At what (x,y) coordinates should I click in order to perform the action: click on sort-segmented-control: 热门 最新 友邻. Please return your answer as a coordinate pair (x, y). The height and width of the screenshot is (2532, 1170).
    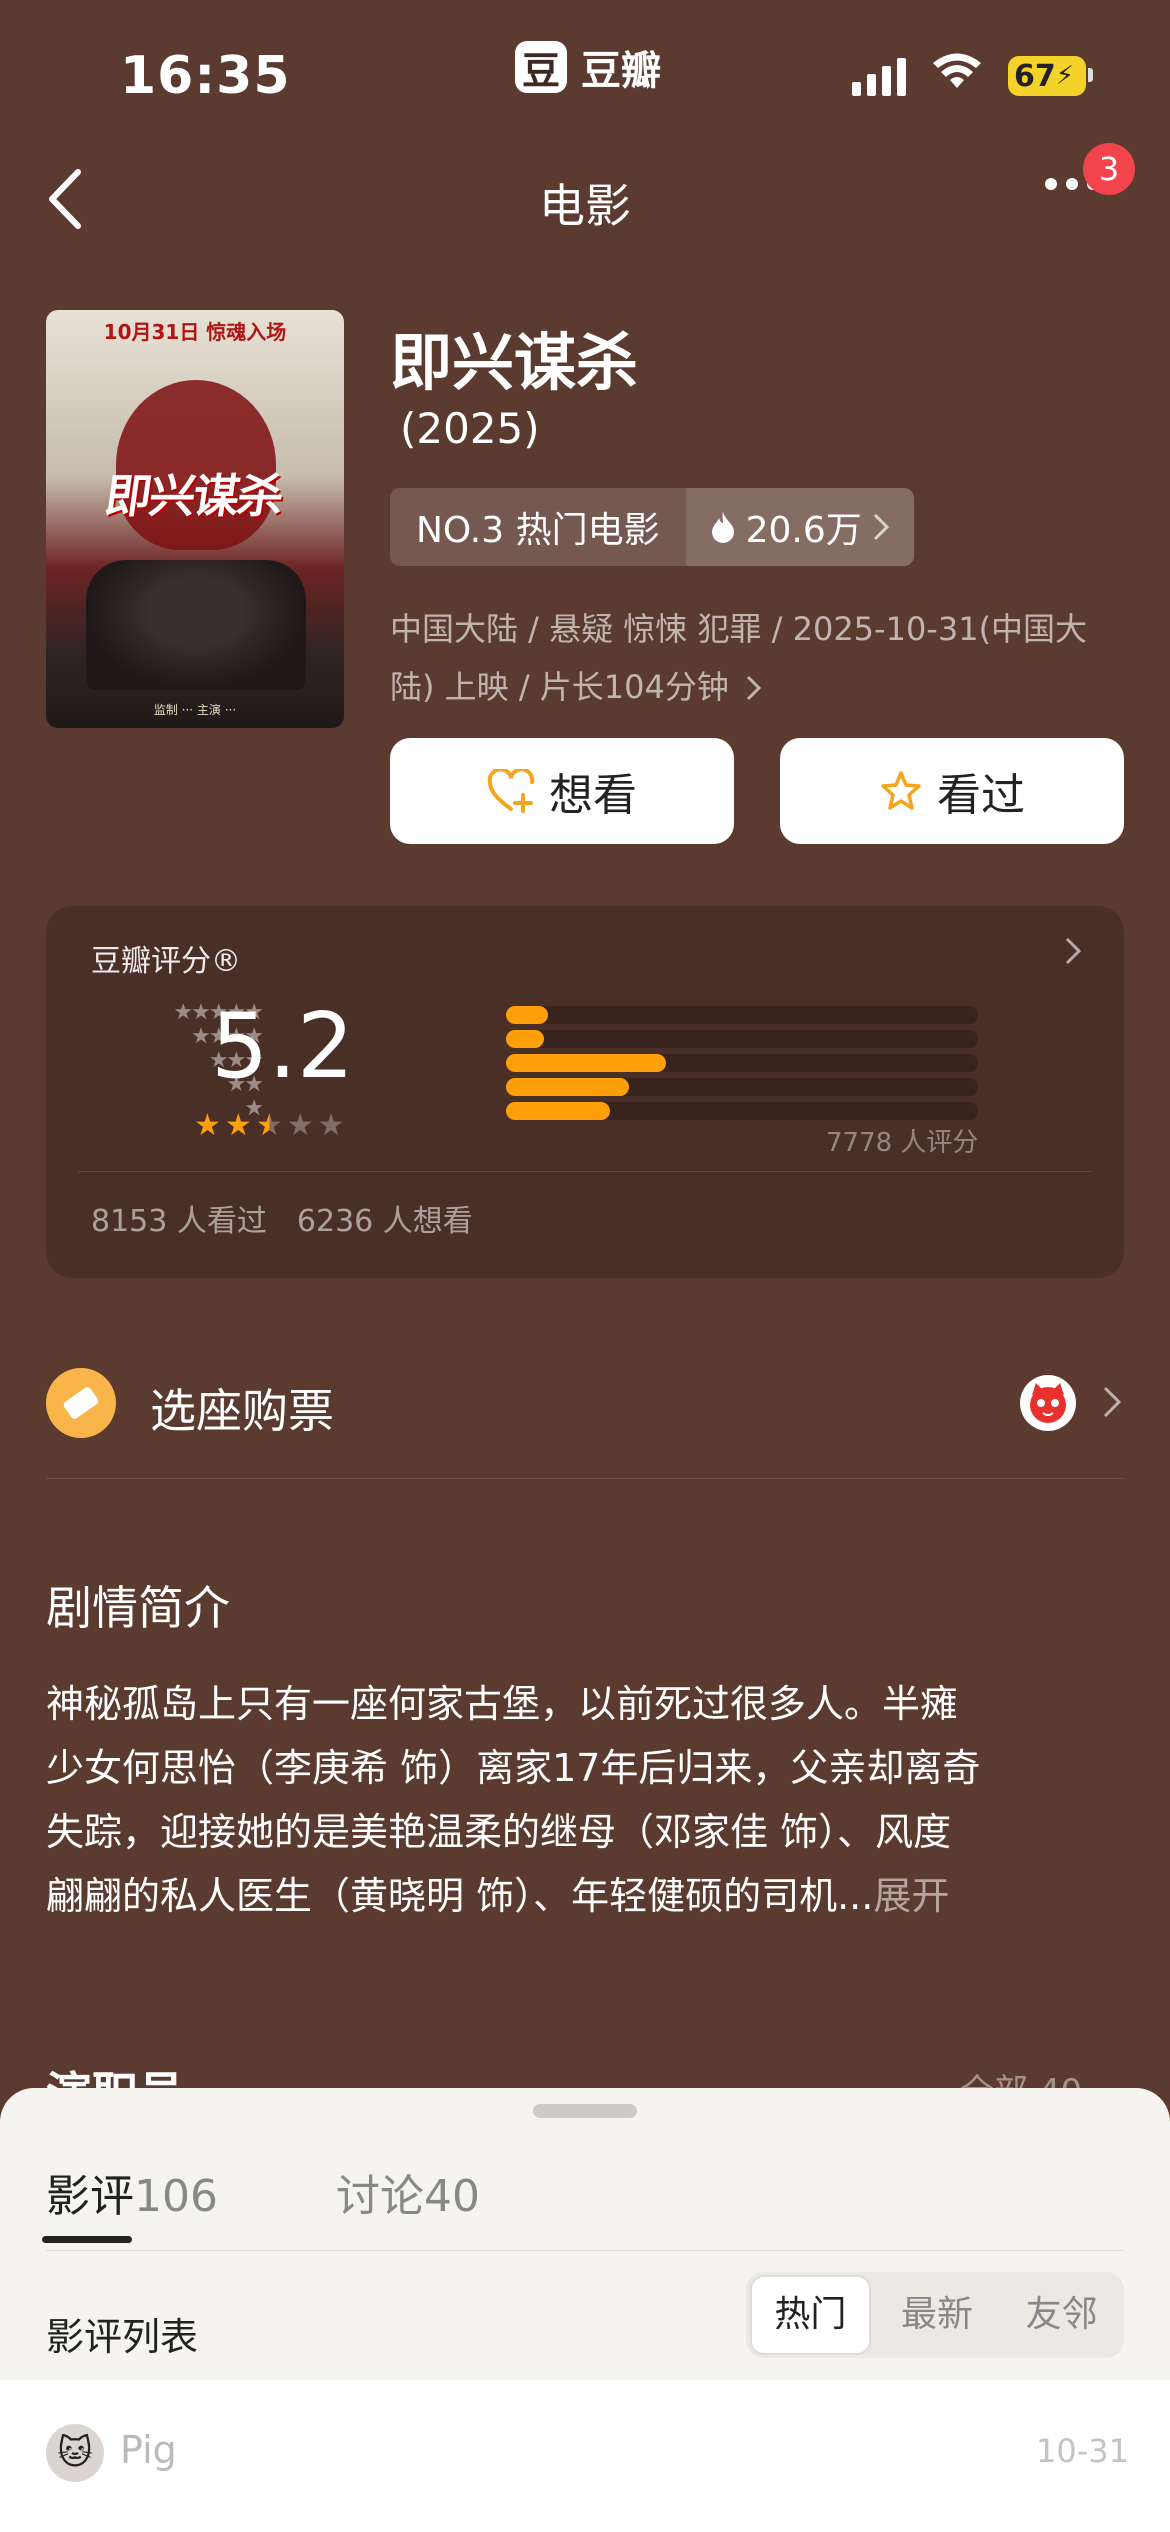
    Looking at the image, I should click on (935, 2315).